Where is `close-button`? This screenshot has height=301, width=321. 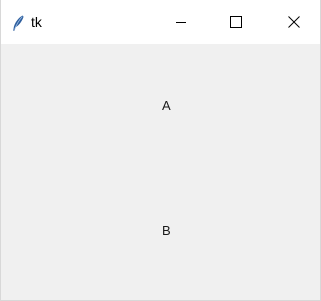 close-button is located at coordinates (294, 22).